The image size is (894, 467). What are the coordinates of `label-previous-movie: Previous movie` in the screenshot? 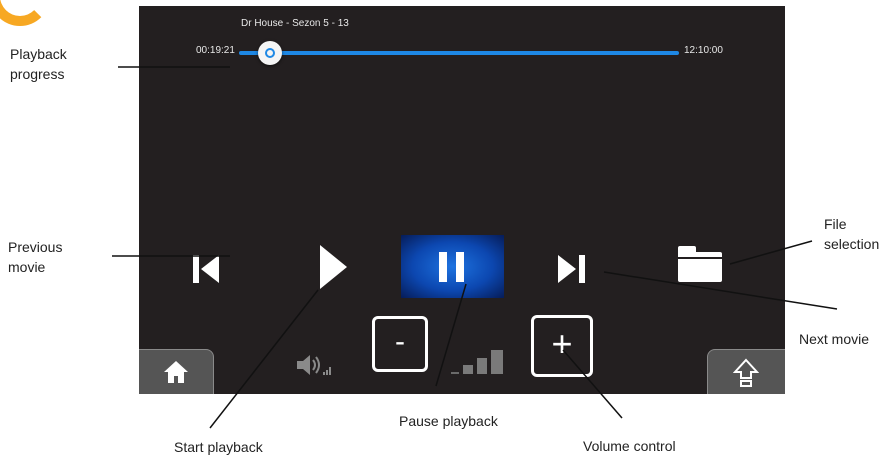 It's located at (35, 257).